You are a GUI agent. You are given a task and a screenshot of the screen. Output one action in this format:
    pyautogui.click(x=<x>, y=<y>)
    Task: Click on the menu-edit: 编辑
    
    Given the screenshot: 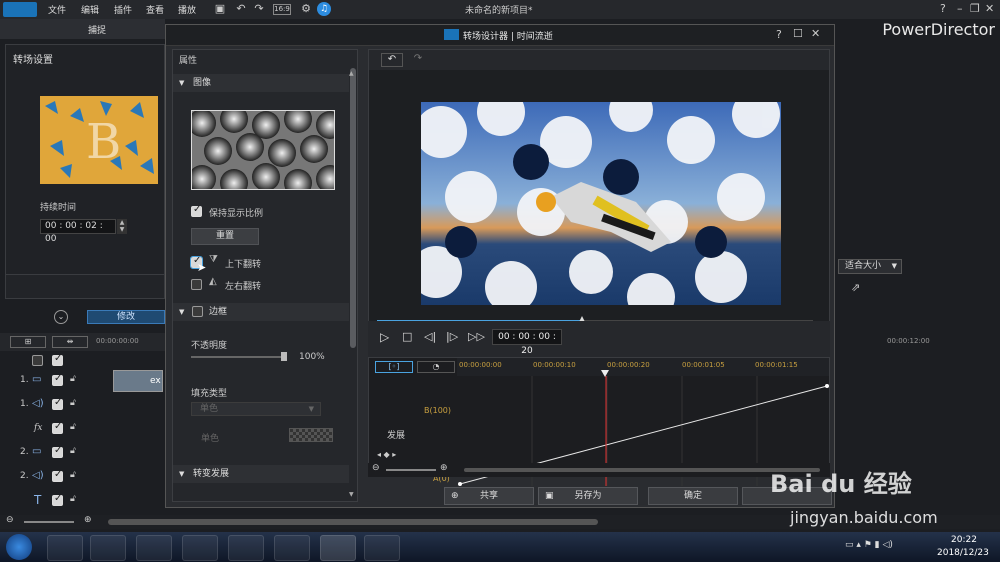 What is the action you would take?
    pyautogui.click(x=90, y=9)
    